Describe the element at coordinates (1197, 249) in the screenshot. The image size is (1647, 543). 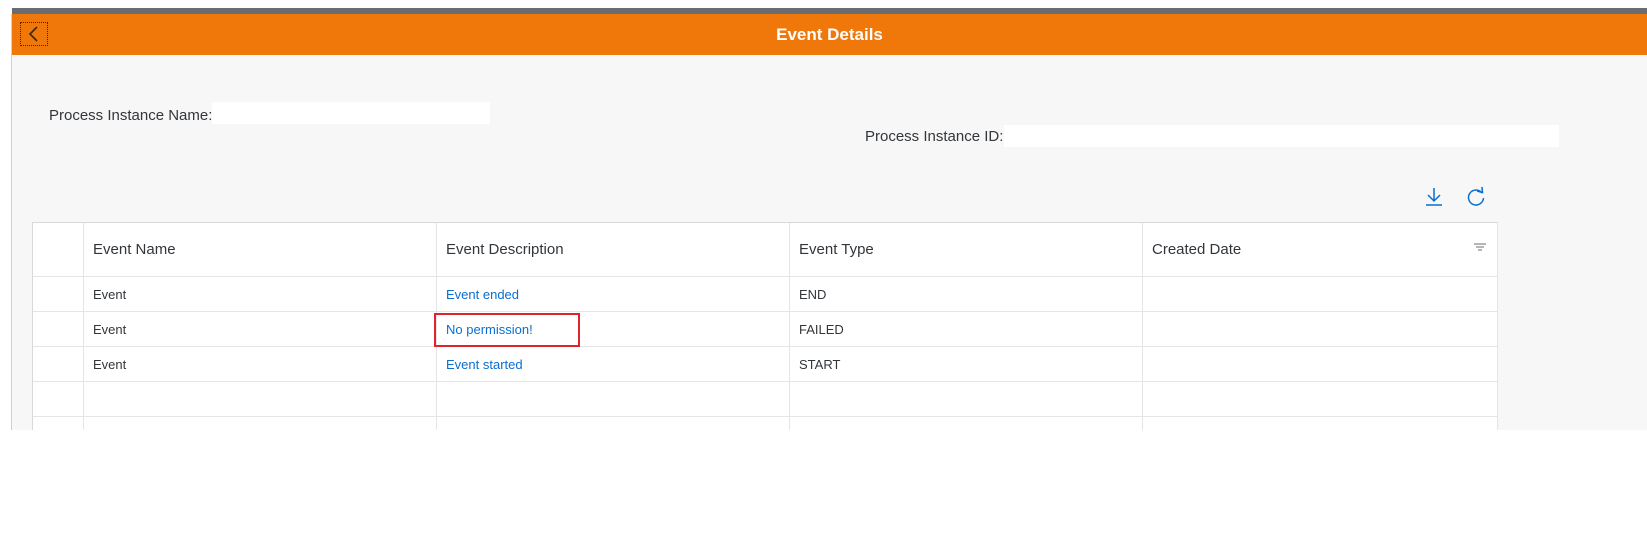
I see `column-header-created-date-label: Created Date` at that location.